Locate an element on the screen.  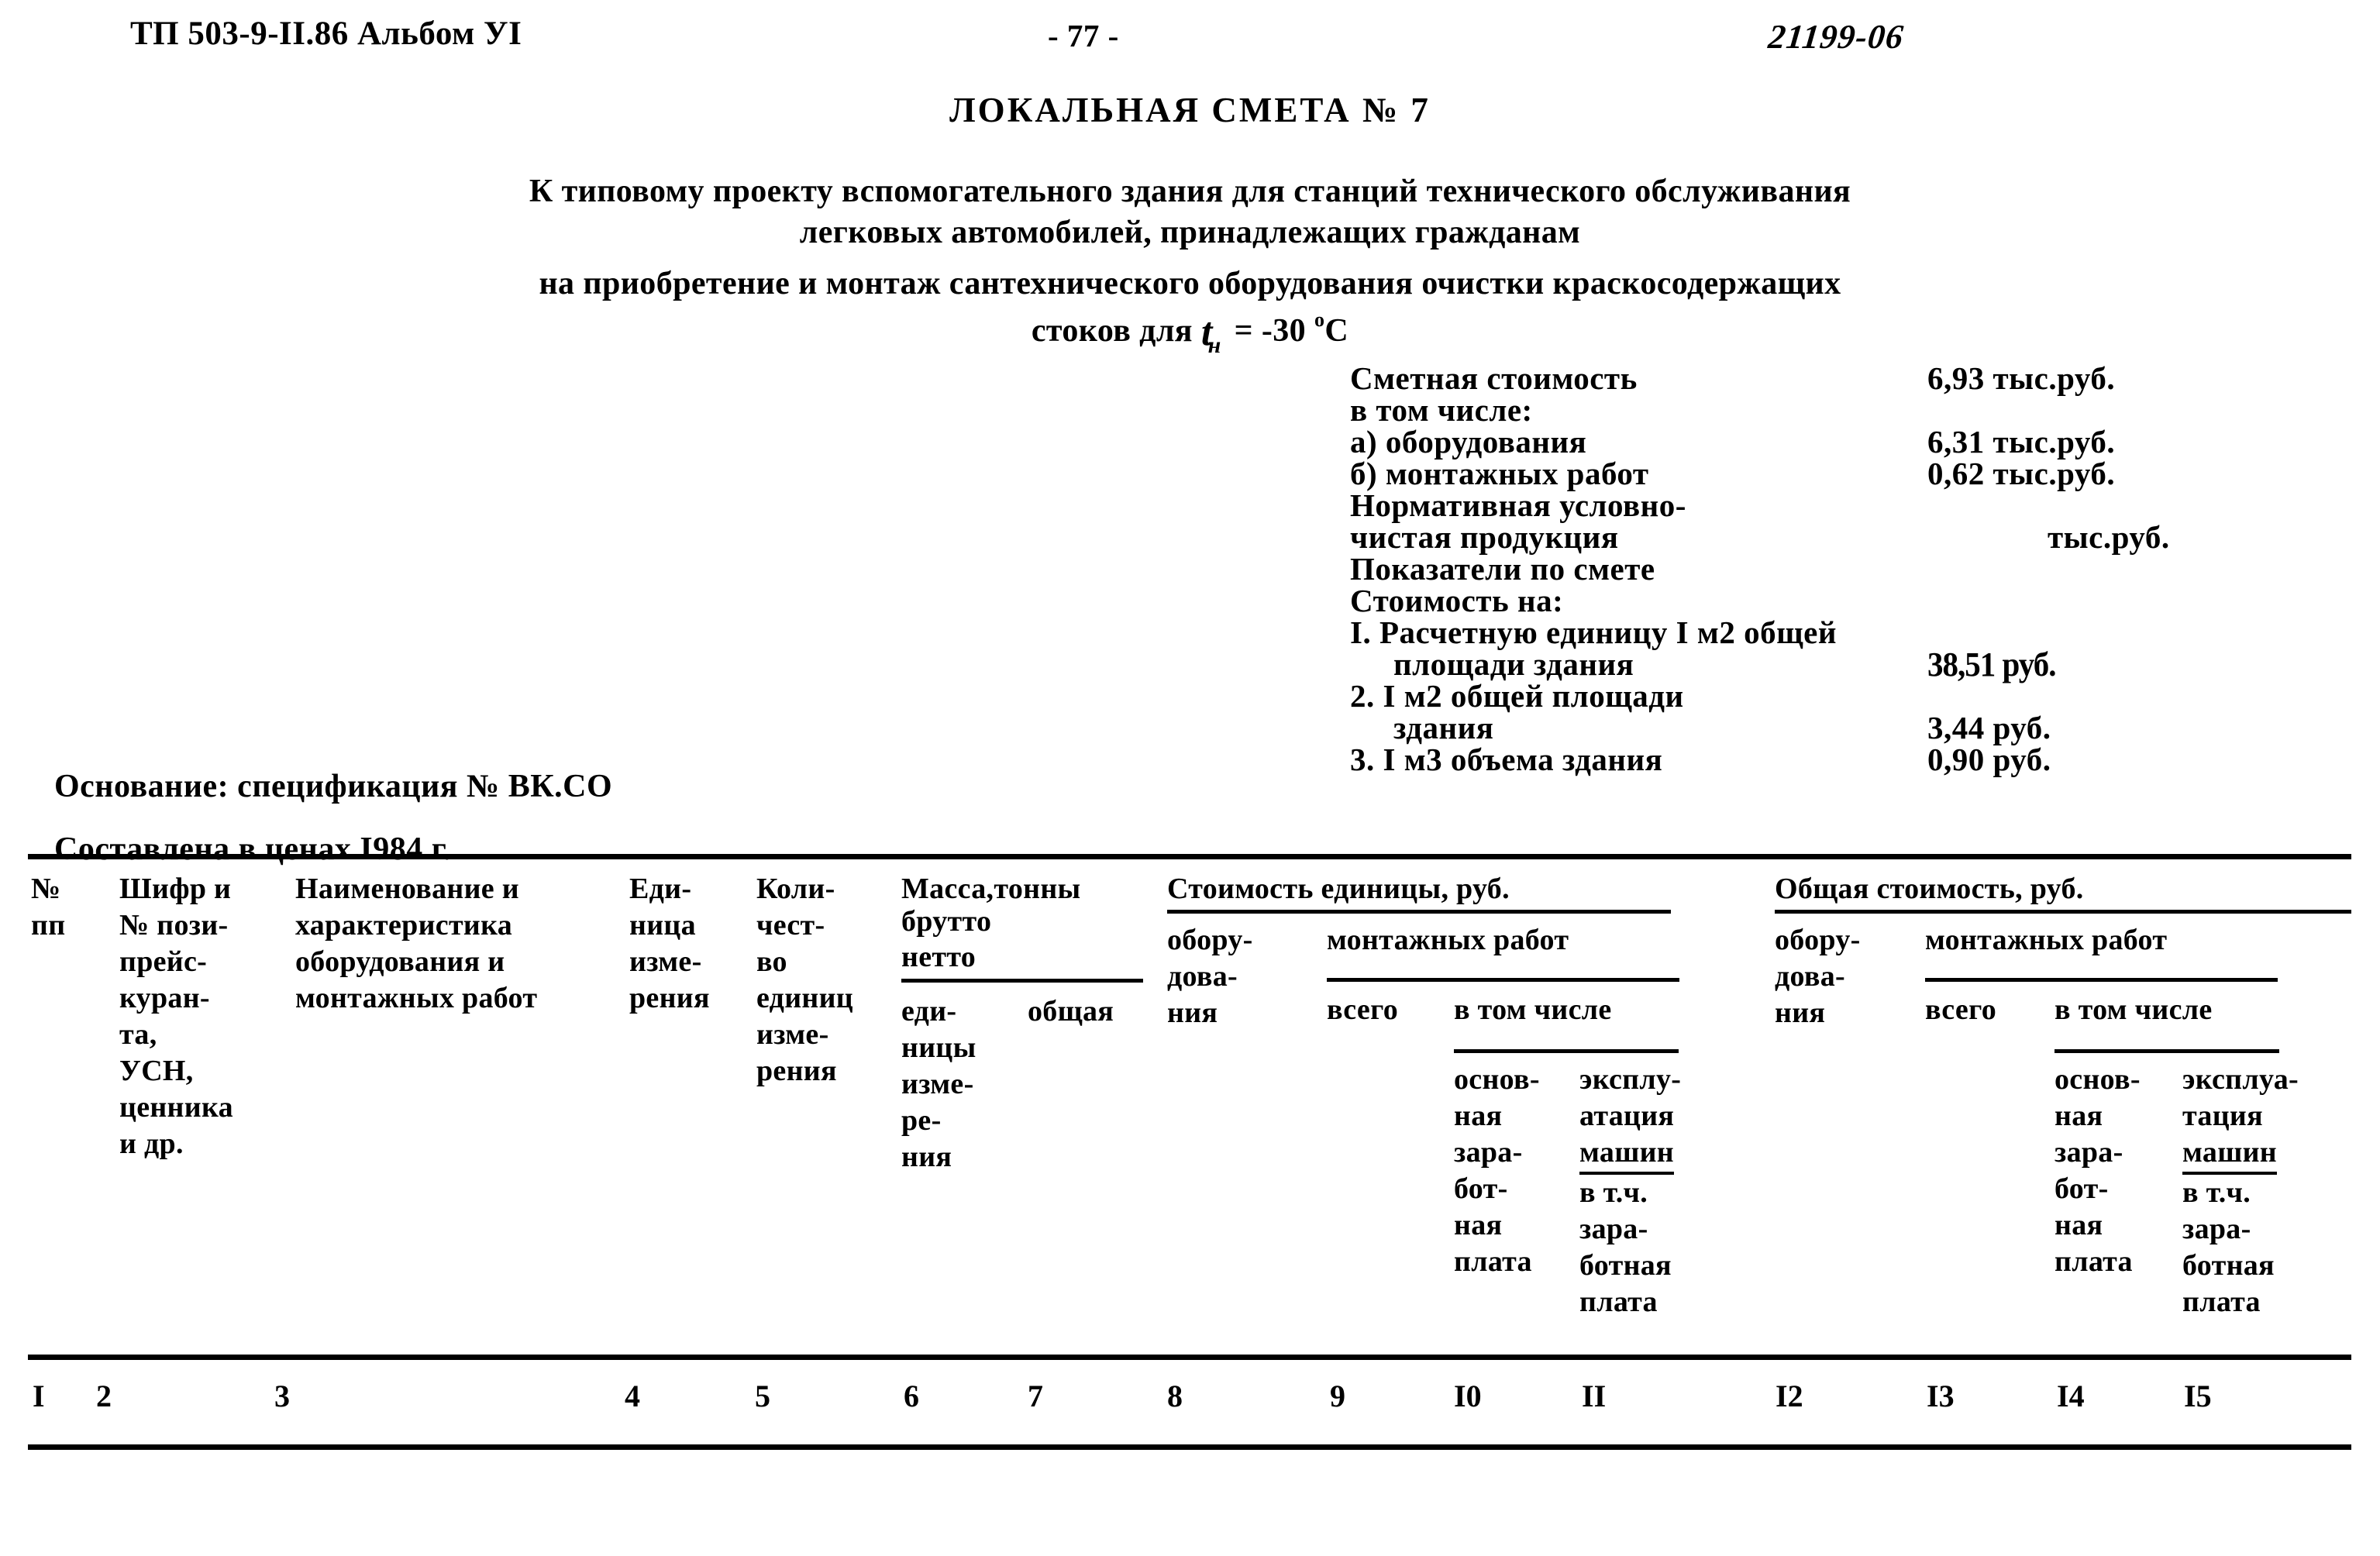
mass-group-rule is located at coordinates (1022, 981).